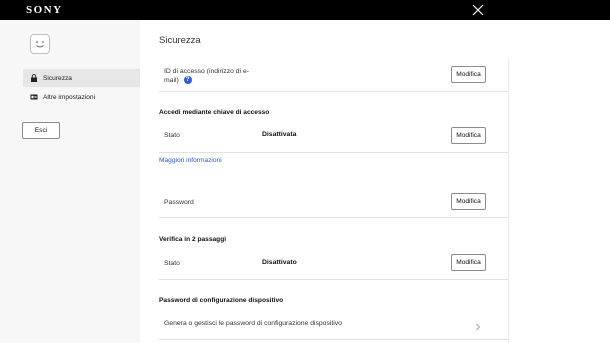 This screenshot has width=610, height=343. What do you see at coordinates (305, 10) in the screenshot?
I see `top-bar: SONY` at bounding box center [305, 10].